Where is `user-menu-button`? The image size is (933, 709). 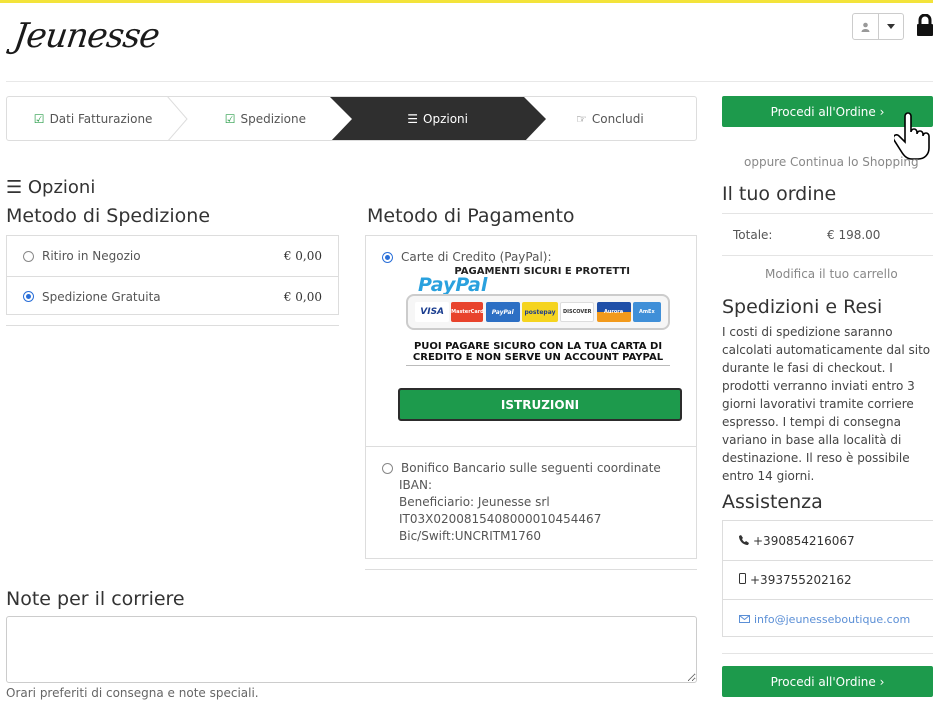
user-menu-button is located at coordinates (878, 26).